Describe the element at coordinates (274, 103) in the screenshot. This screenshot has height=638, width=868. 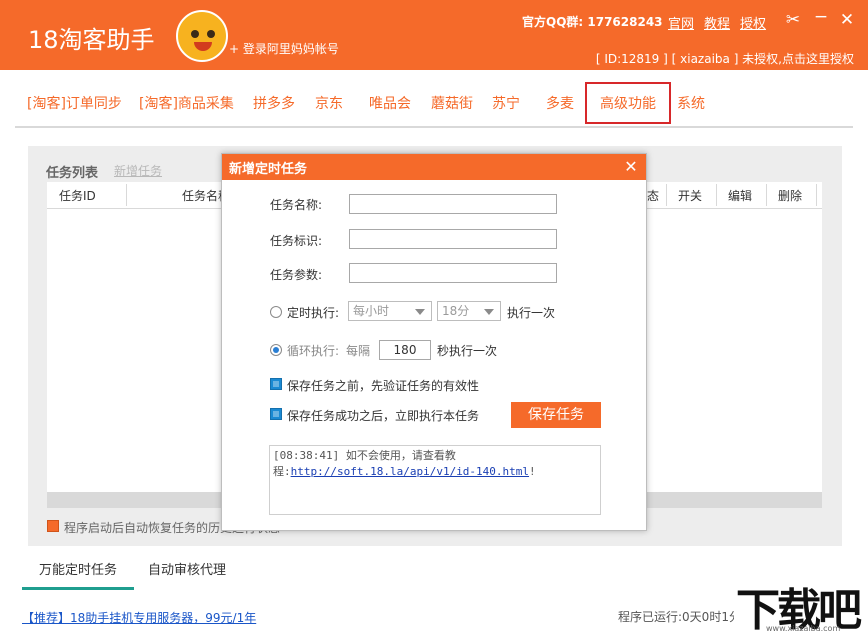
I see `nav-pinduoduo: 拼多多` at that location.